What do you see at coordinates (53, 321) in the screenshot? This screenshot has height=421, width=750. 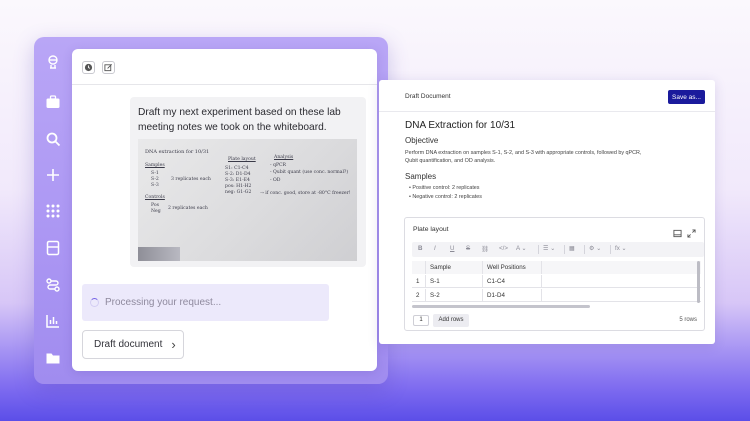 I see `chart-icon` at bounding box center [53, 321].